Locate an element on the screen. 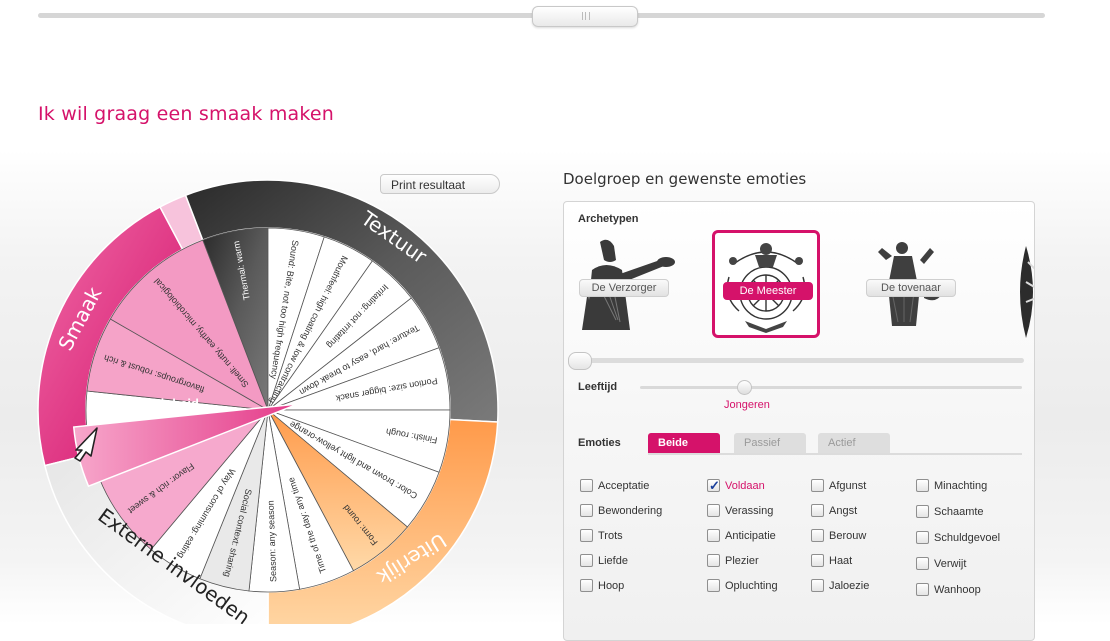  age-slider-track is located at coordinates (831, 387).